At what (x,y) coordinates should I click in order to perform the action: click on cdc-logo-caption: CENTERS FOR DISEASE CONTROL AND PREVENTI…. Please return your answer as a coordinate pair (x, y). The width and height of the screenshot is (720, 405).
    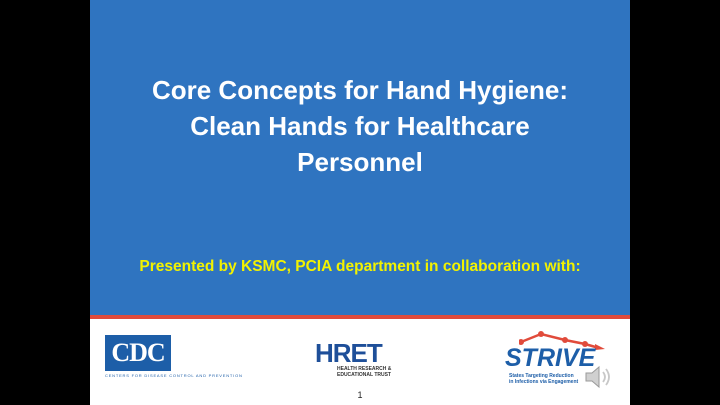
    Looking at the image, I should click on (174, 375).